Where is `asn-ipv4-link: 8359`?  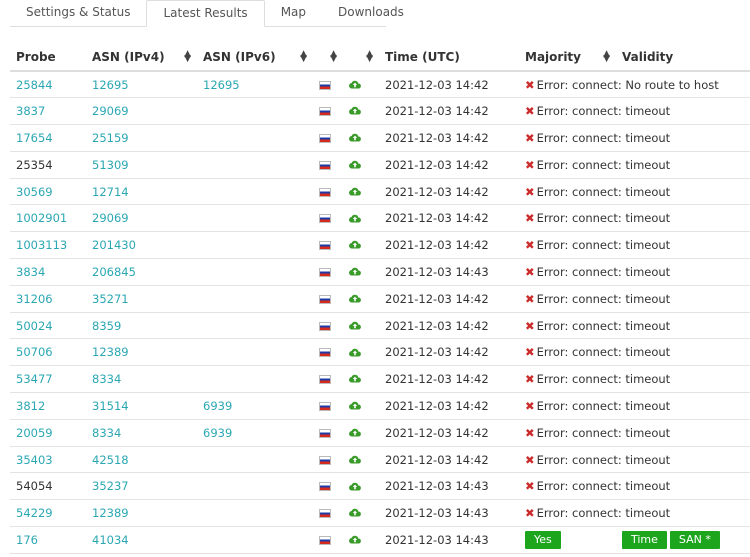
asn-ipv4-link: 8359 is located at coordinates (106, 326).